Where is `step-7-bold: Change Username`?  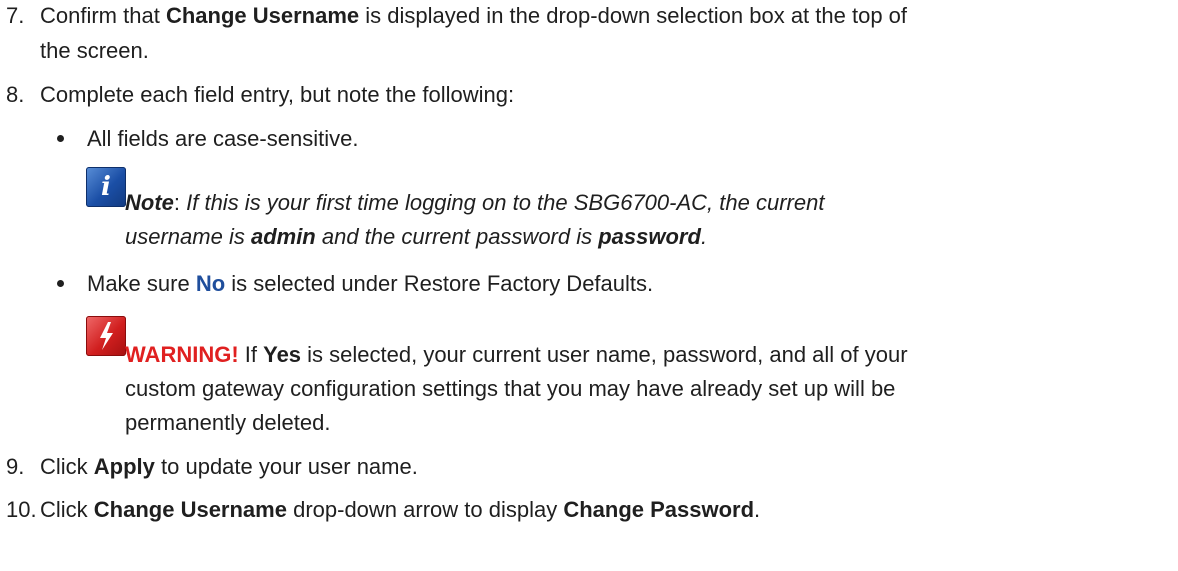
step-7-bold: Change Username is located at coordinates (262, 15).